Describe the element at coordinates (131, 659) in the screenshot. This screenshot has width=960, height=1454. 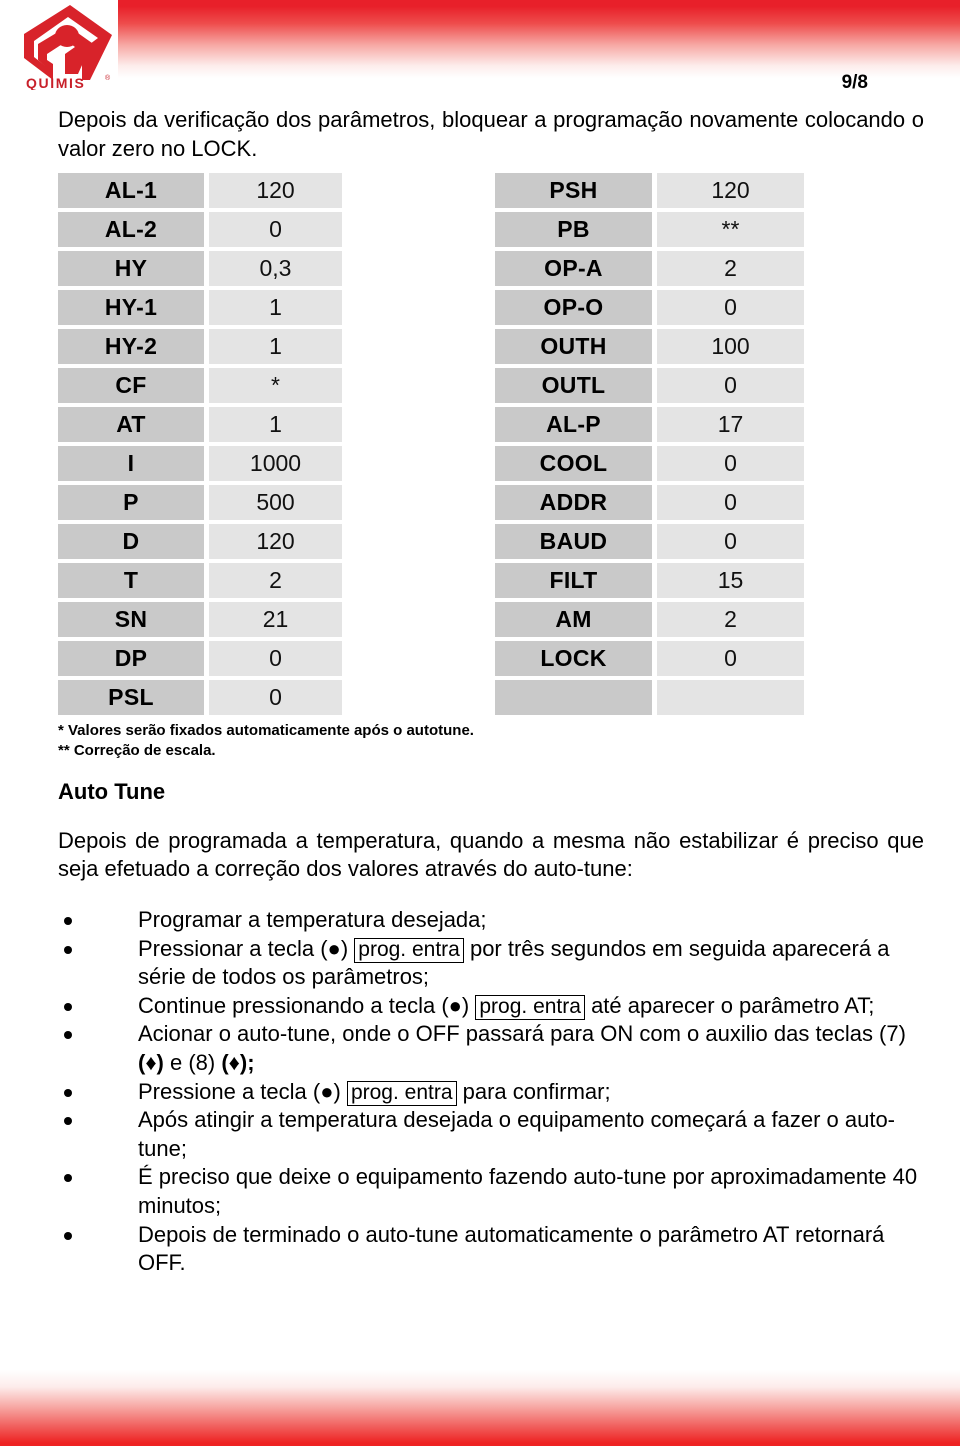
I see `parameter-label: DP` at that location.